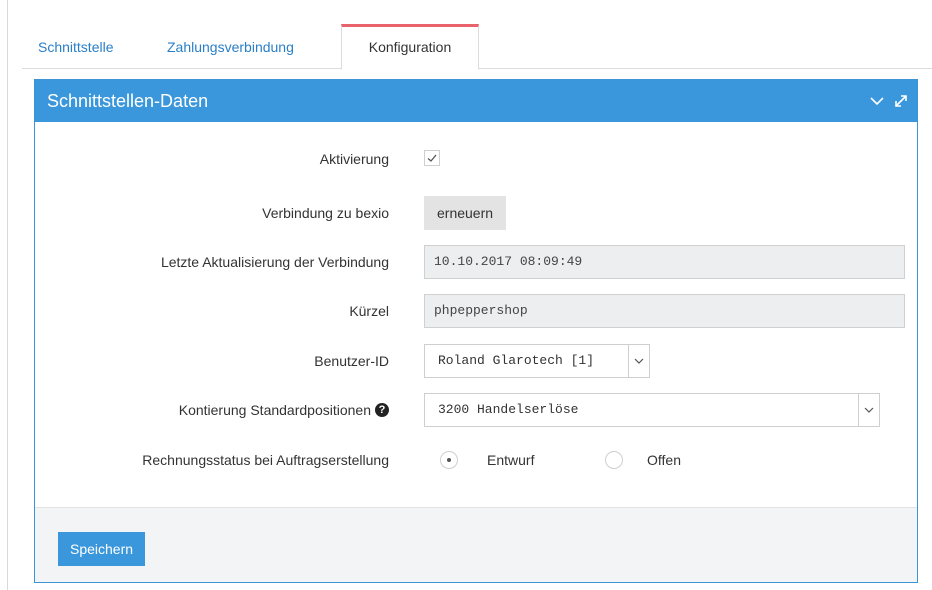  Describe the element at coordinates (614, 460) in the screenshot. I see `radio-offen` at that location.